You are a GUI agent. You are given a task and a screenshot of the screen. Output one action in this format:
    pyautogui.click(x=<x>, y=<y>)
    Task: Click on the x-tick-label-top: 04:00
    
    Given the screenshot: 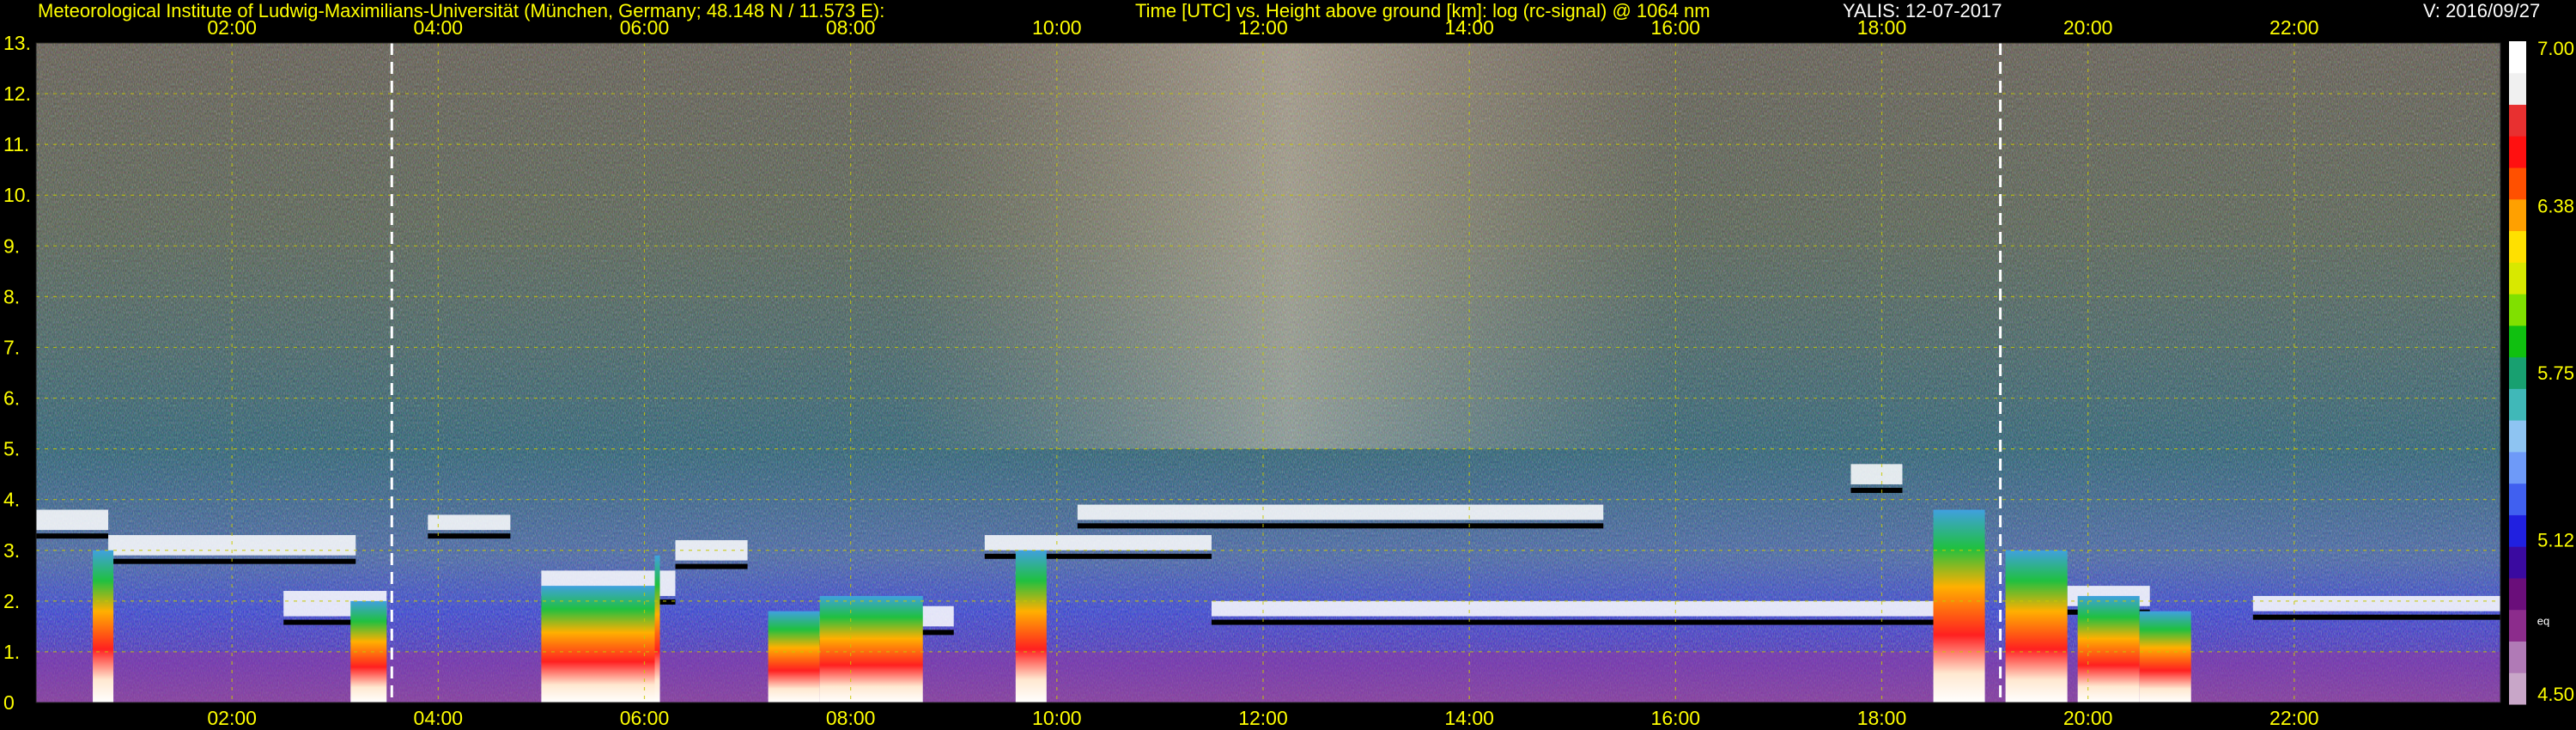 What is the action you would take?
    pyautogui.click(x=439, y=27)
    